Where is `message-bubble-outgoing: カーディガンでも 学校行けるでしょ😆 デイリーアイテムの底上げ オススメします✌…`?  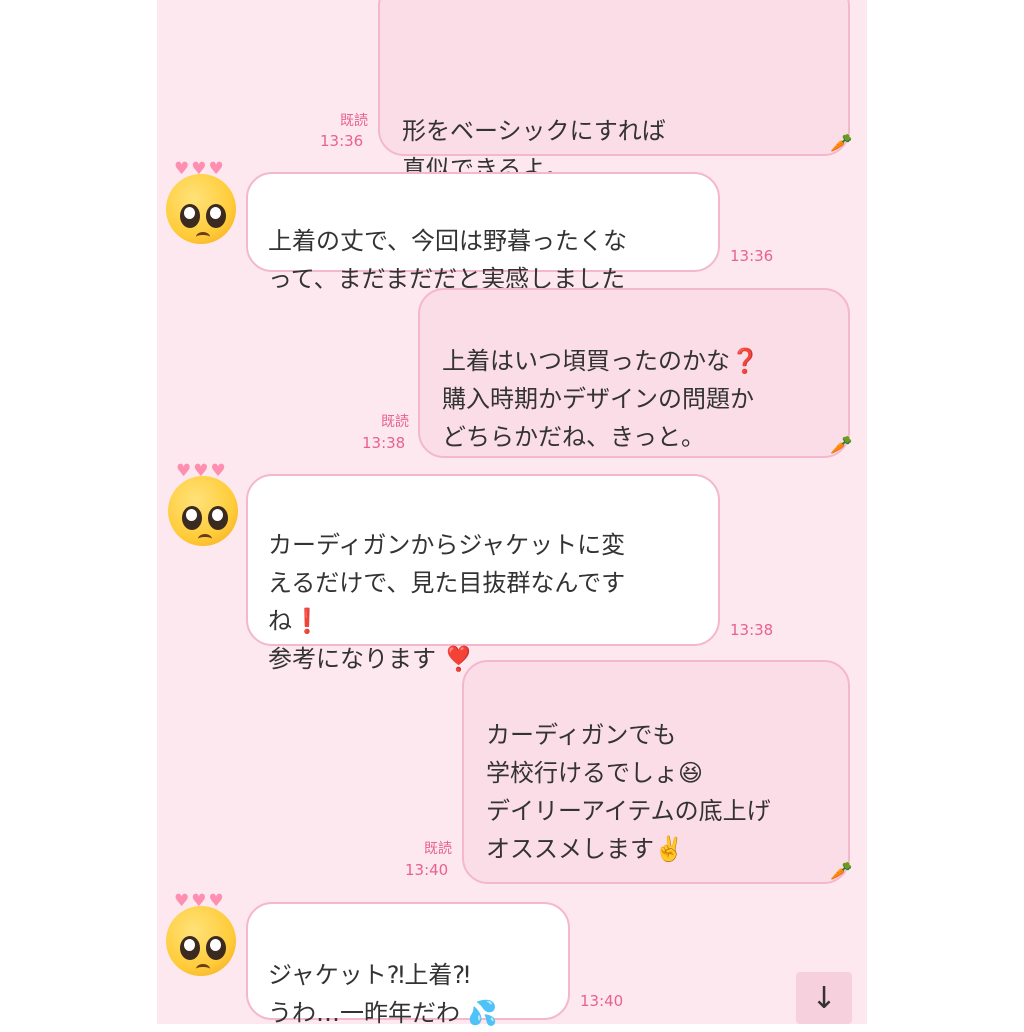
message-bubble-outgoing: カーディガンでも 学校行けるでしょ😆 デイリーアイテムの底上げ オススメします✌… is located at coordinates (656, 772).